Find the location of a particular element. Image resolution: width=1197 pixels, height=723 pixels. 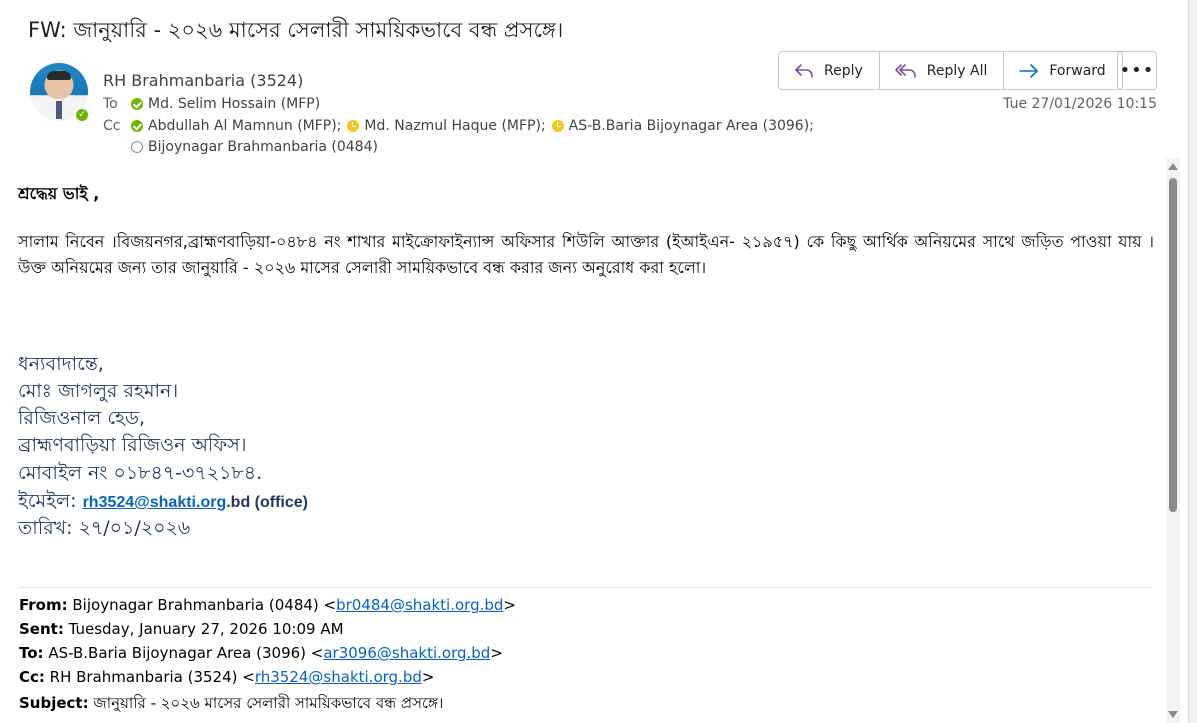

signature-date-value: ২৭/০১/২০২৬ is located at coordinates (134, 528).